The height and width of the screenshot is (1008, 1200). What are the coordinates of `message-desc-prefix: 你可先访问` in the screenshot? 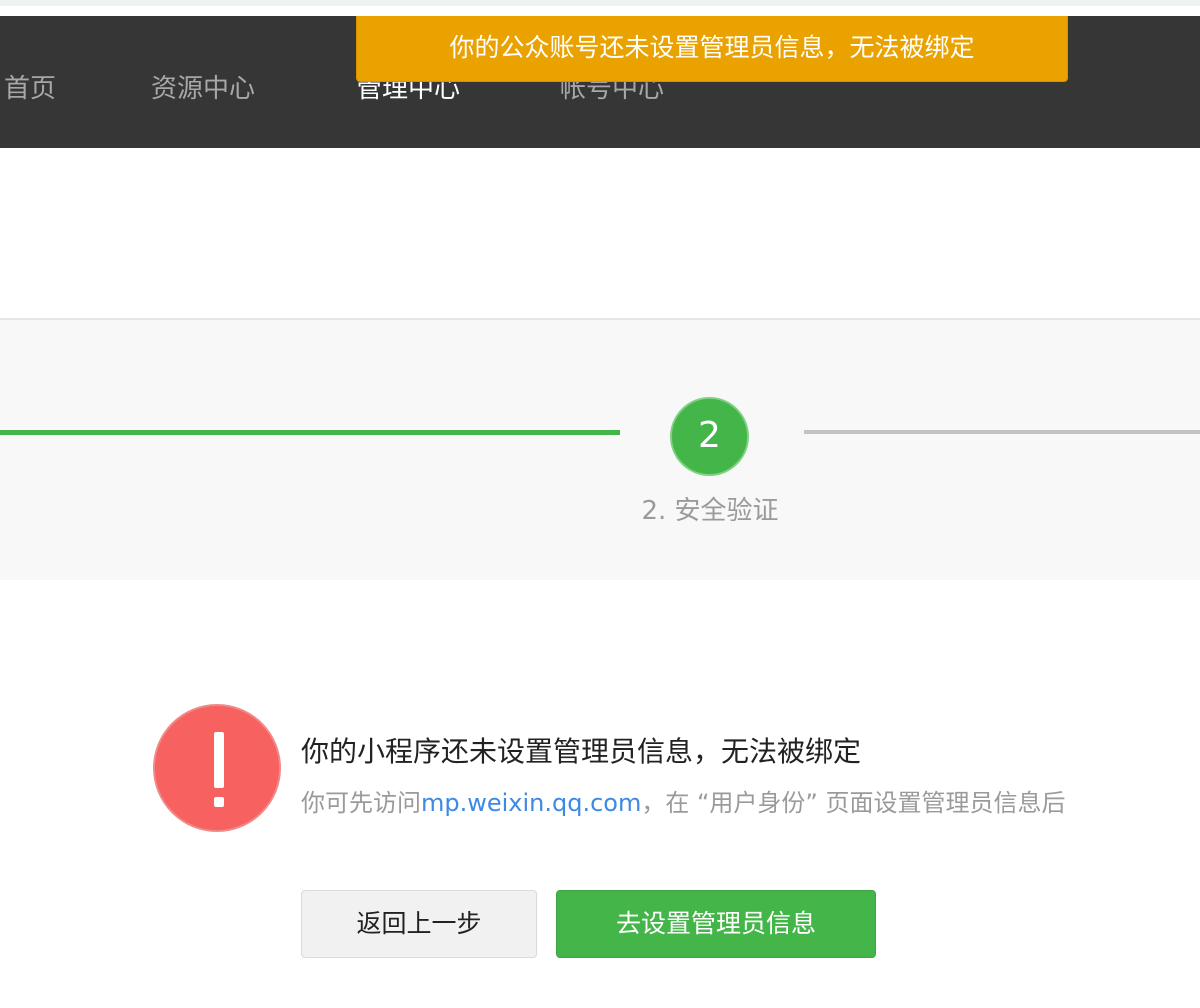 It's located at (361, 803).